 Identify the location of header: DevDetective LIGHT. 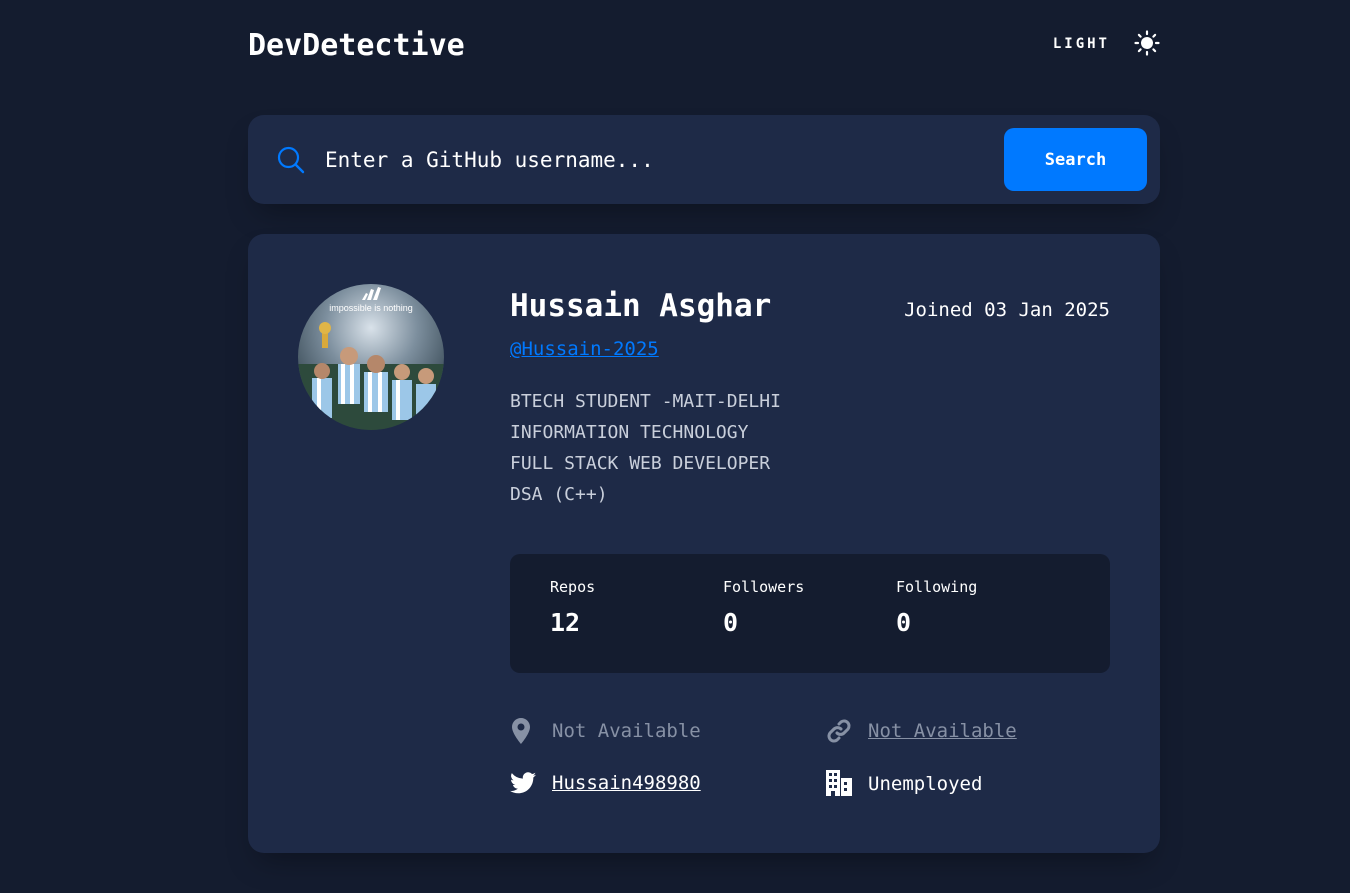
(704, 57).